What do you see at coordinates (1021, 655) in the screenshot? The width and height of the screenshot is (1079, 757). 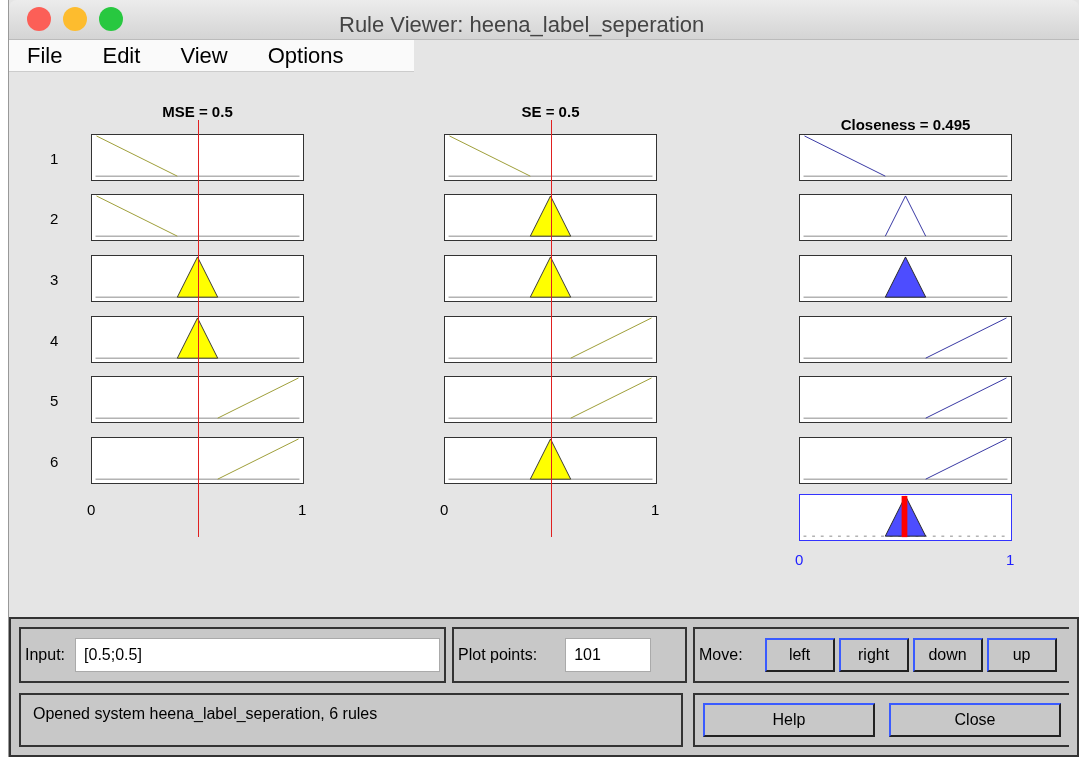 I see `move-button: up` at bounding box center [1021, 655].